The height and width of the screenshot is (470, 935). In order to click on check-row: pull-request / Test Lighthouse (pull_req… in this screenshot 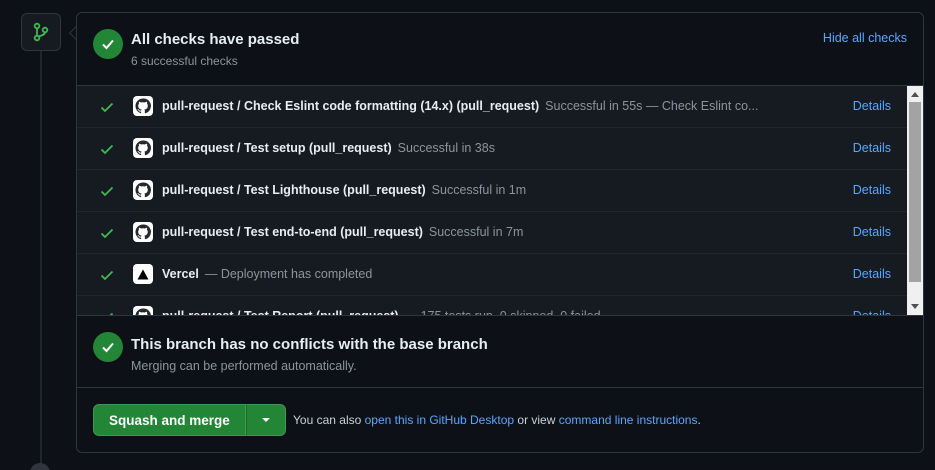, I will do `click(492, 191)`.